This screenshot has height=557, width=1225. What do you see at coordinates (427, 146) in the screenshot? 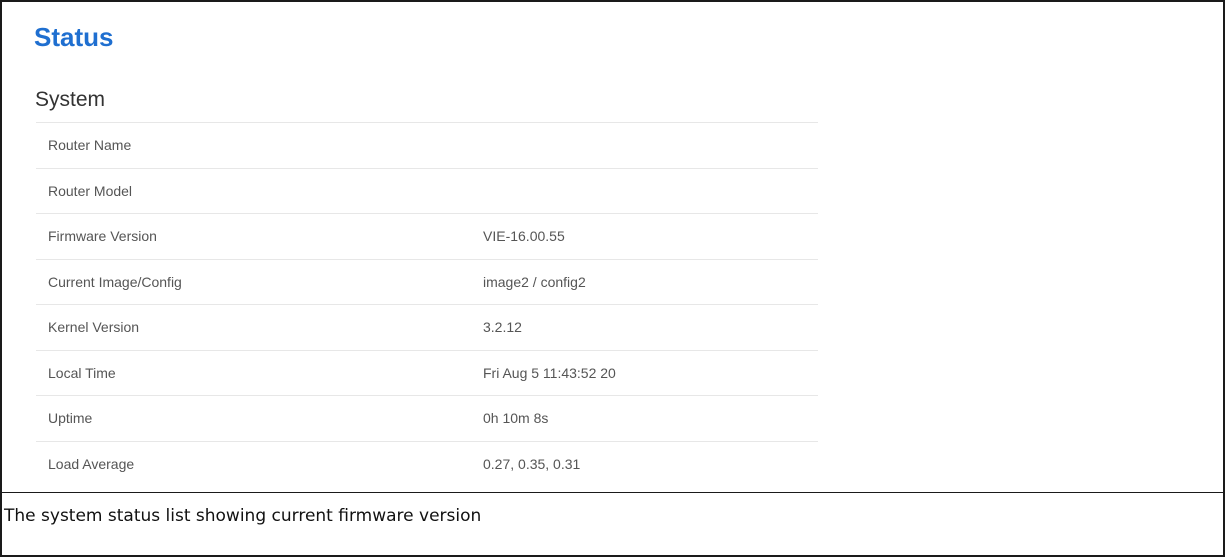
I see `status-row-router-name: Router Name` at bounding box center [427, 146].